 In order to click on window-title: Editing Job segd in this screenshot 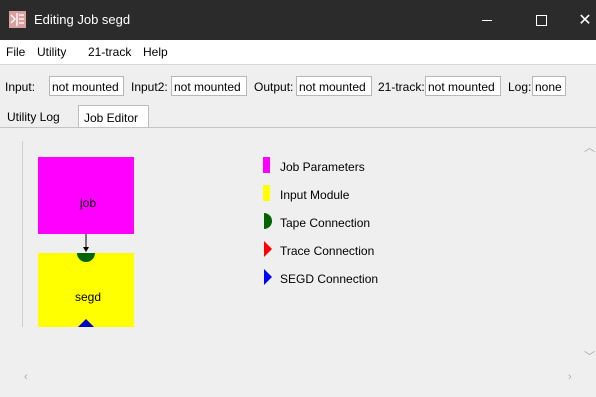, I will do `click(82, 19)`.